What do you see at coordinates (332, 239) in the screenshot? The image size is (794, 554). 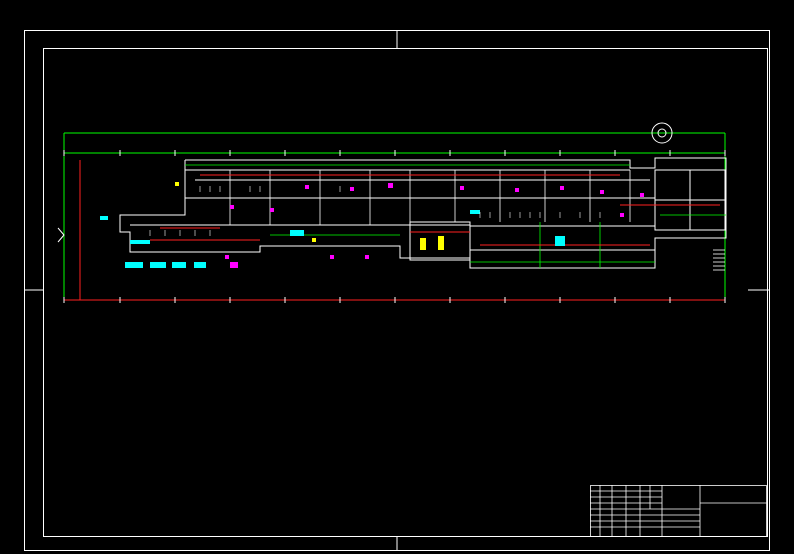 I see `cyan-equipment` at bounding box center [332, 239].